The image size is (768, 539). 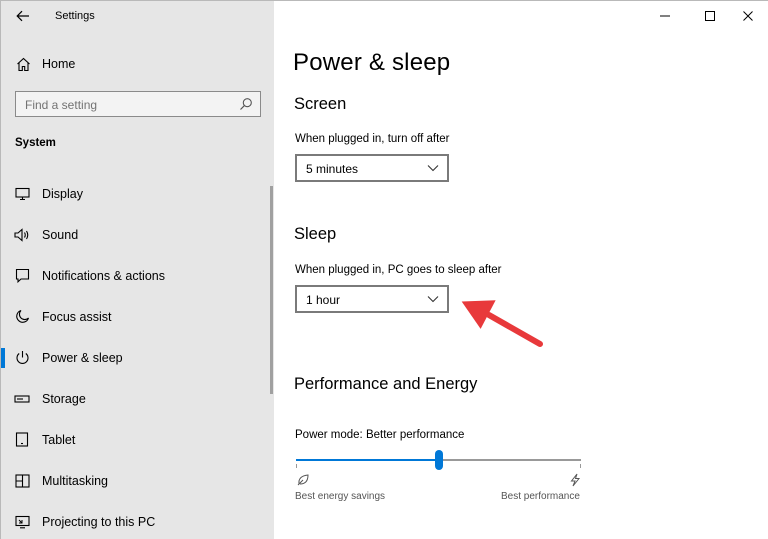 I want to click on home-icon, so click(x=23, y=64).